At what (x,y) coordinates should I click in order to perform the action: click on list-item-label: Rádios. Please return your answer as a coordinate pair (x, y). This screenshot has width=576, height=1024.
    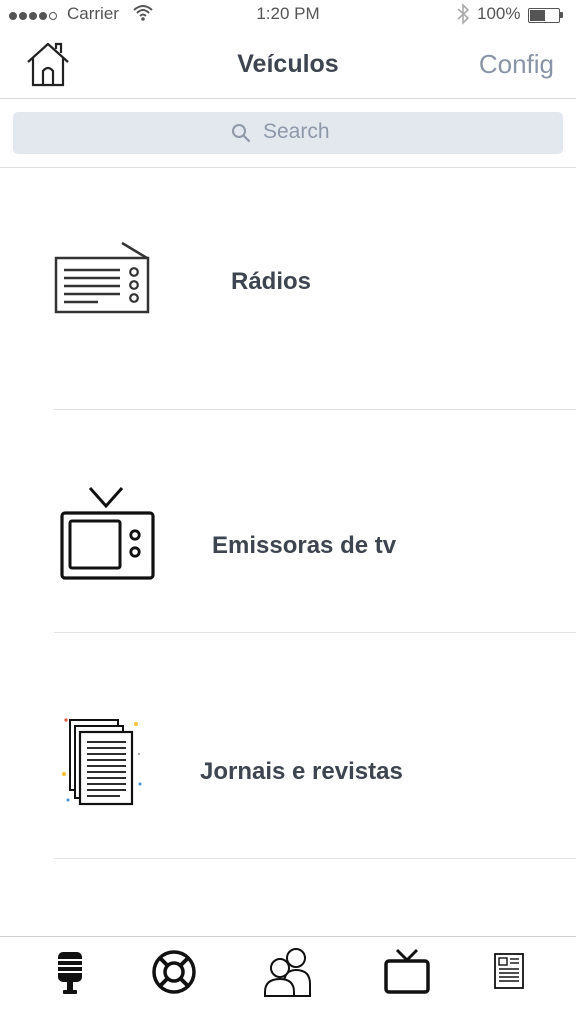
    Looking at the image, I should click on (271, 281).